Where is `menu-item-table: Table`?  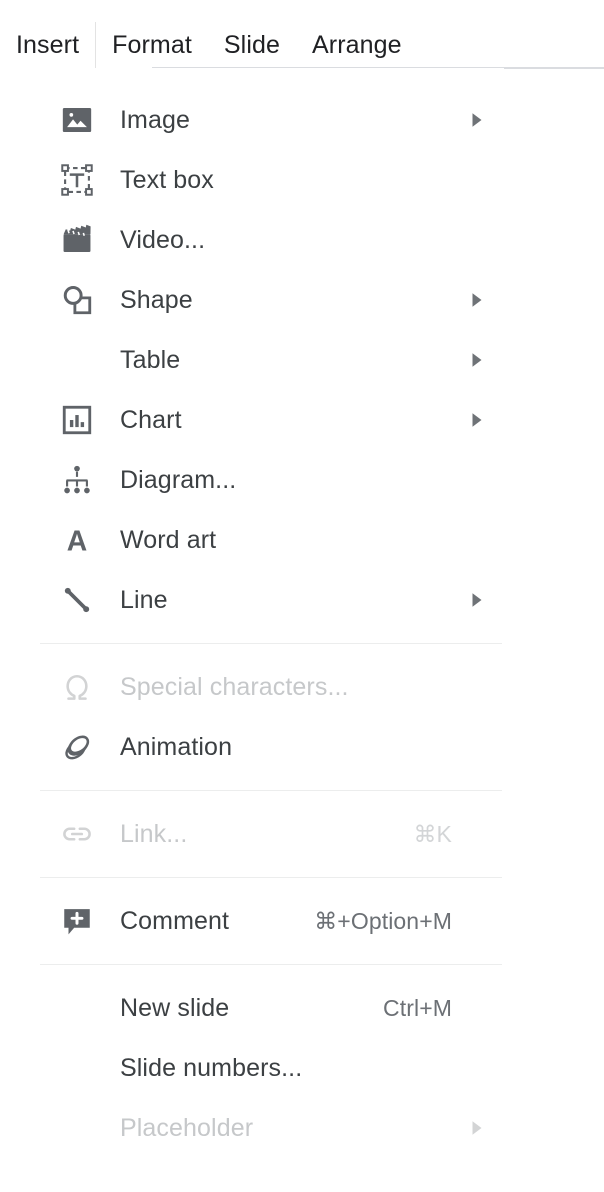
menu-item-table: Table is located at coordinates (271, 360).